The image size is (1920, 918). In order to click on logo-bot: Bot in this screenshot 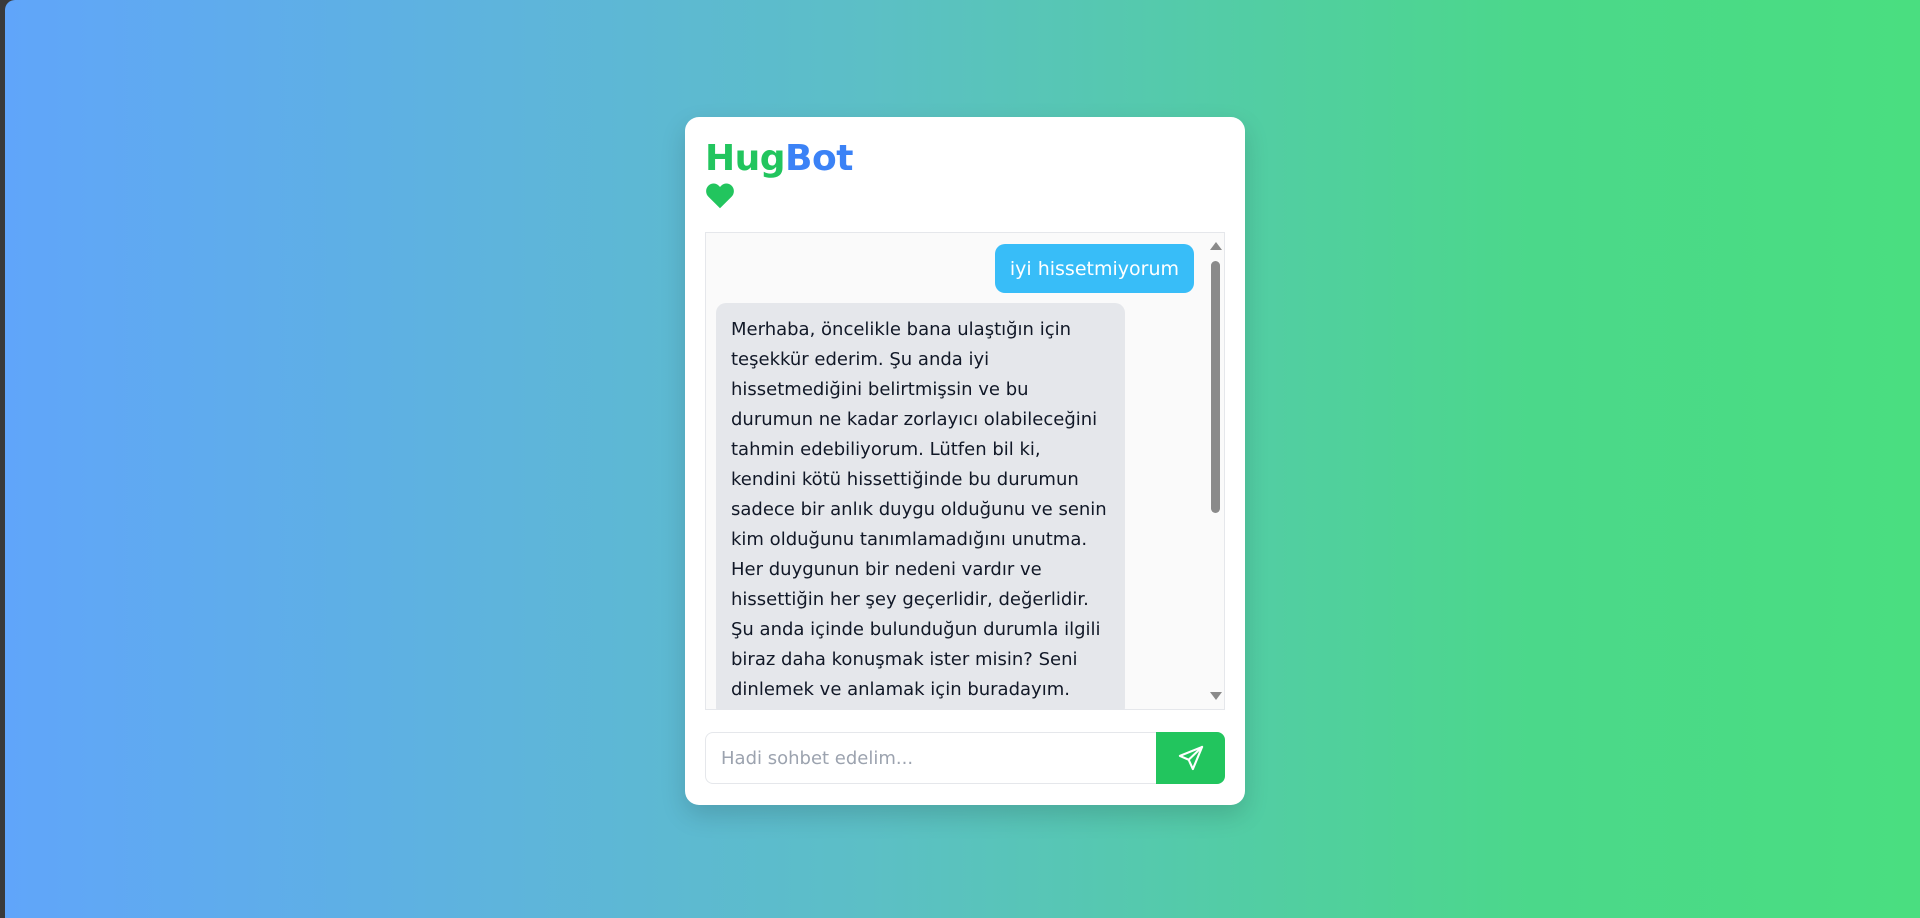, I will do `click(819, 158)`.